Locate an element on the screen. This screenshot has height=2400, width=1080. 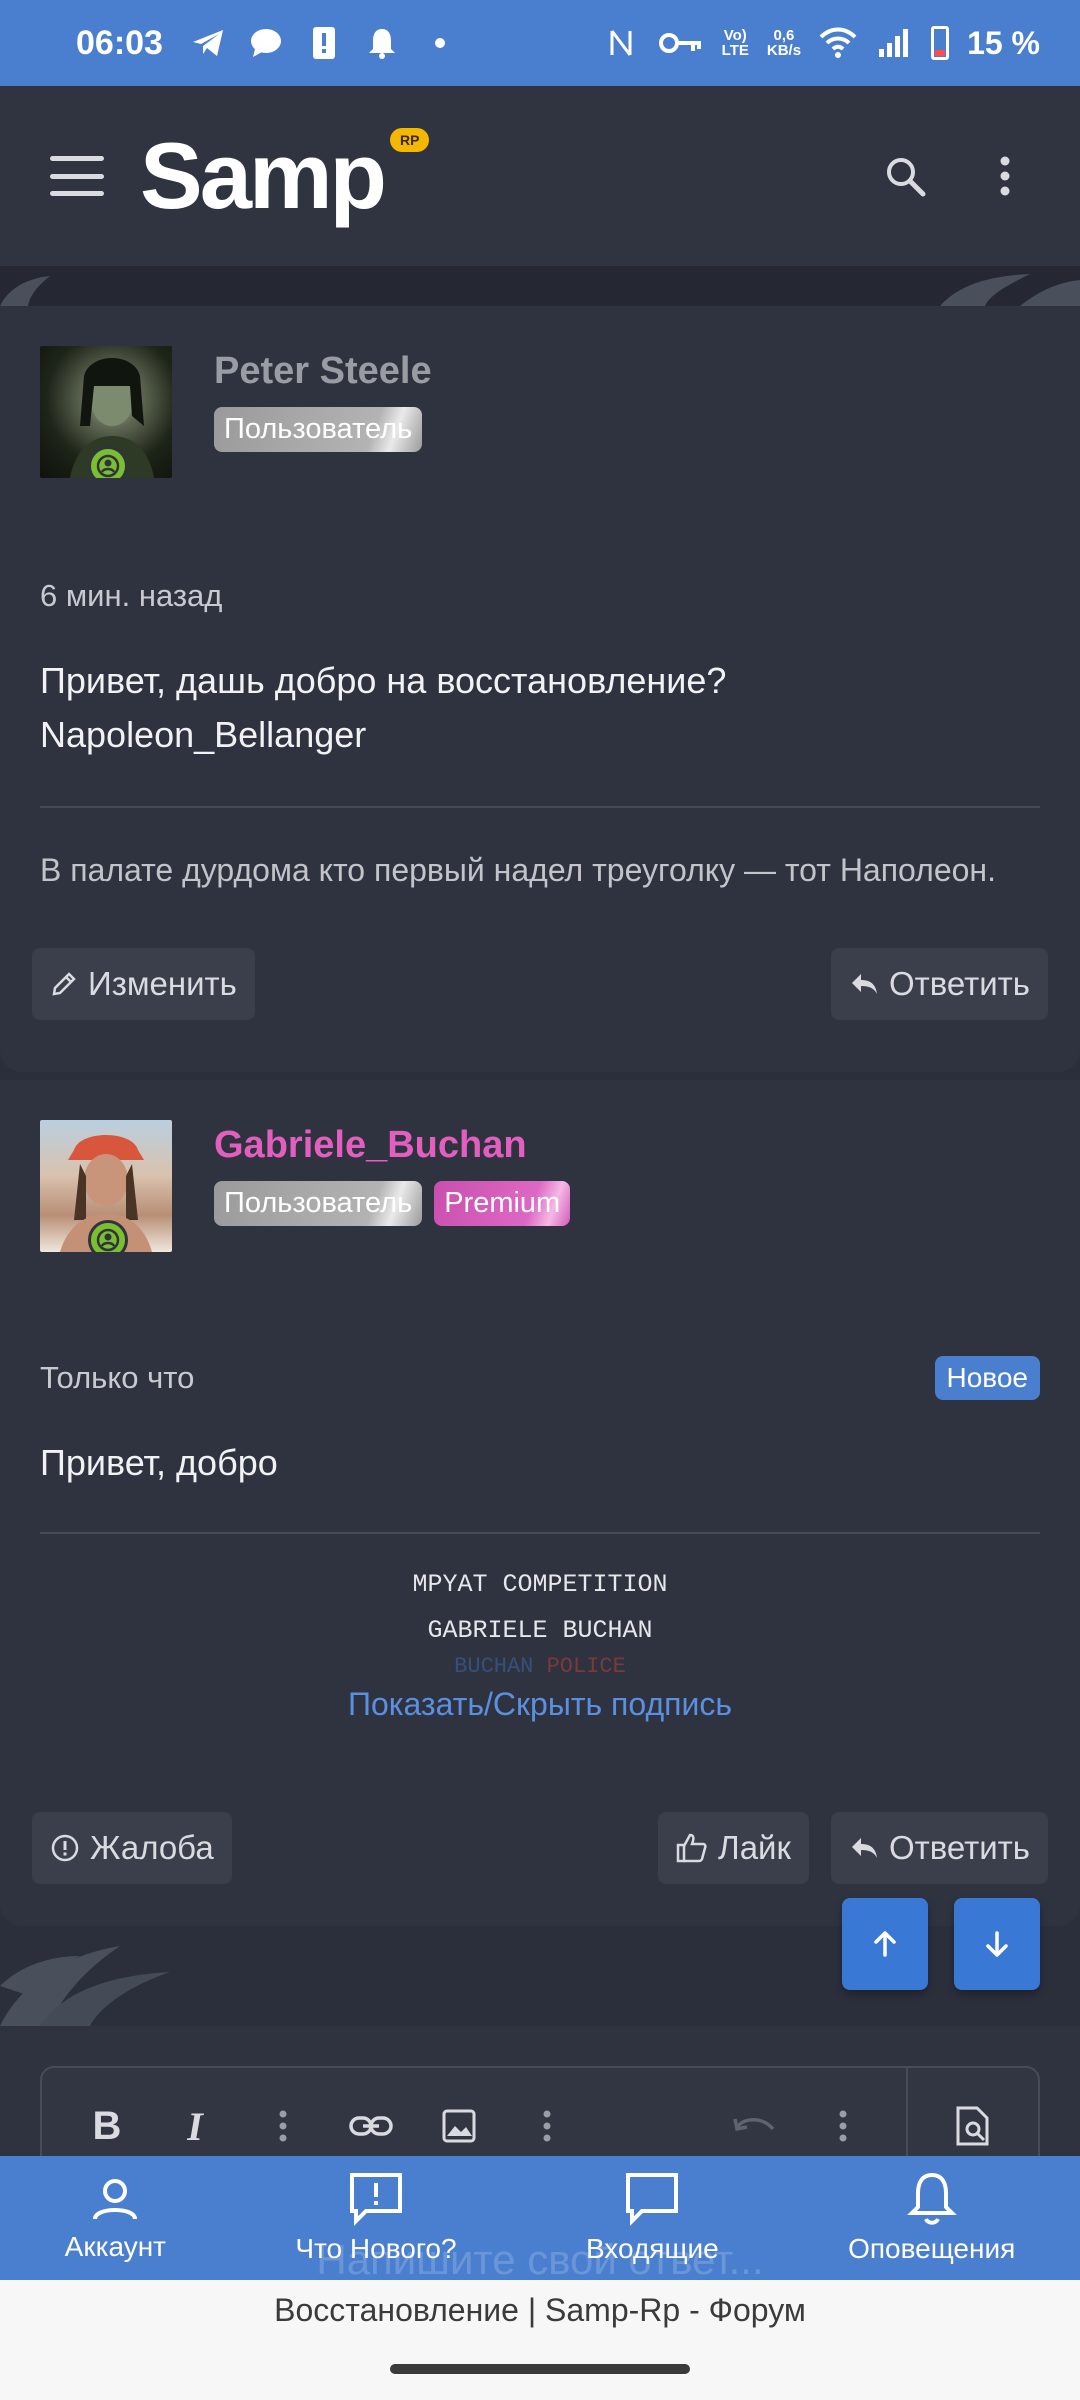
author-name: Gabriele_Buchan is located at coordinates (392, 1145).